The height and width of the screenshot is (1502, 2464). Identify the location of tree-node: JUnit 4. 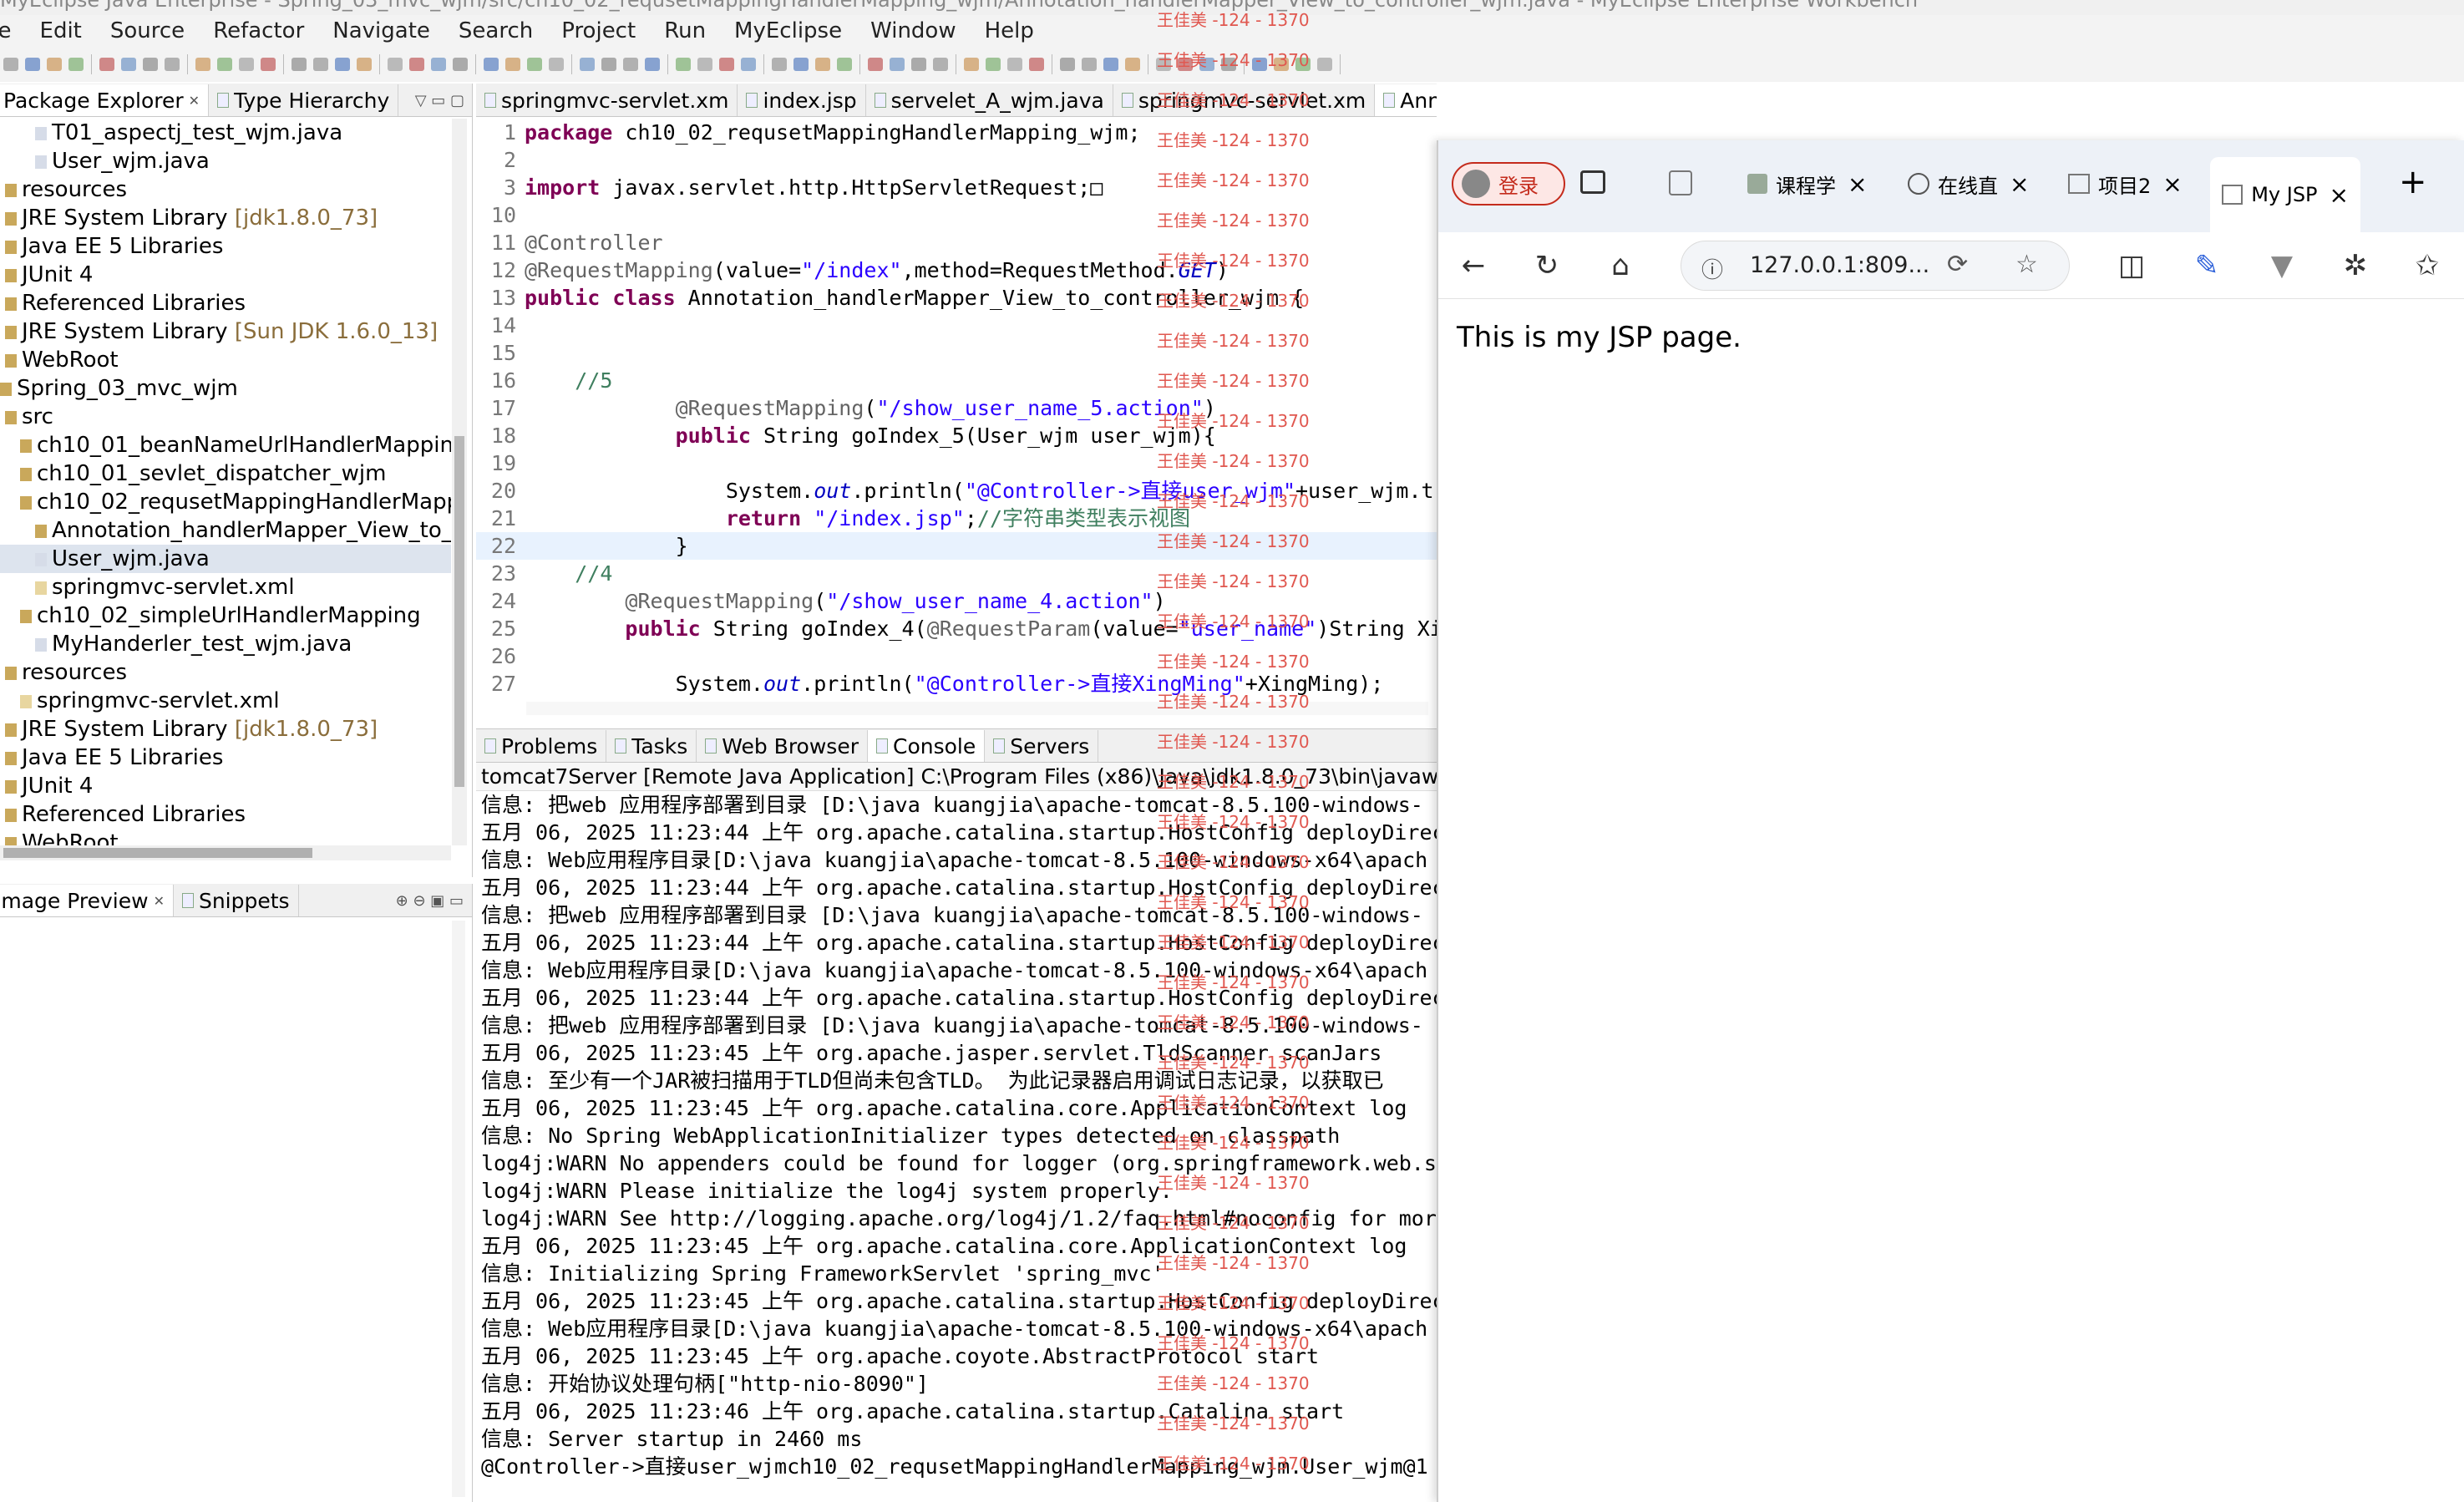
(226, 275).